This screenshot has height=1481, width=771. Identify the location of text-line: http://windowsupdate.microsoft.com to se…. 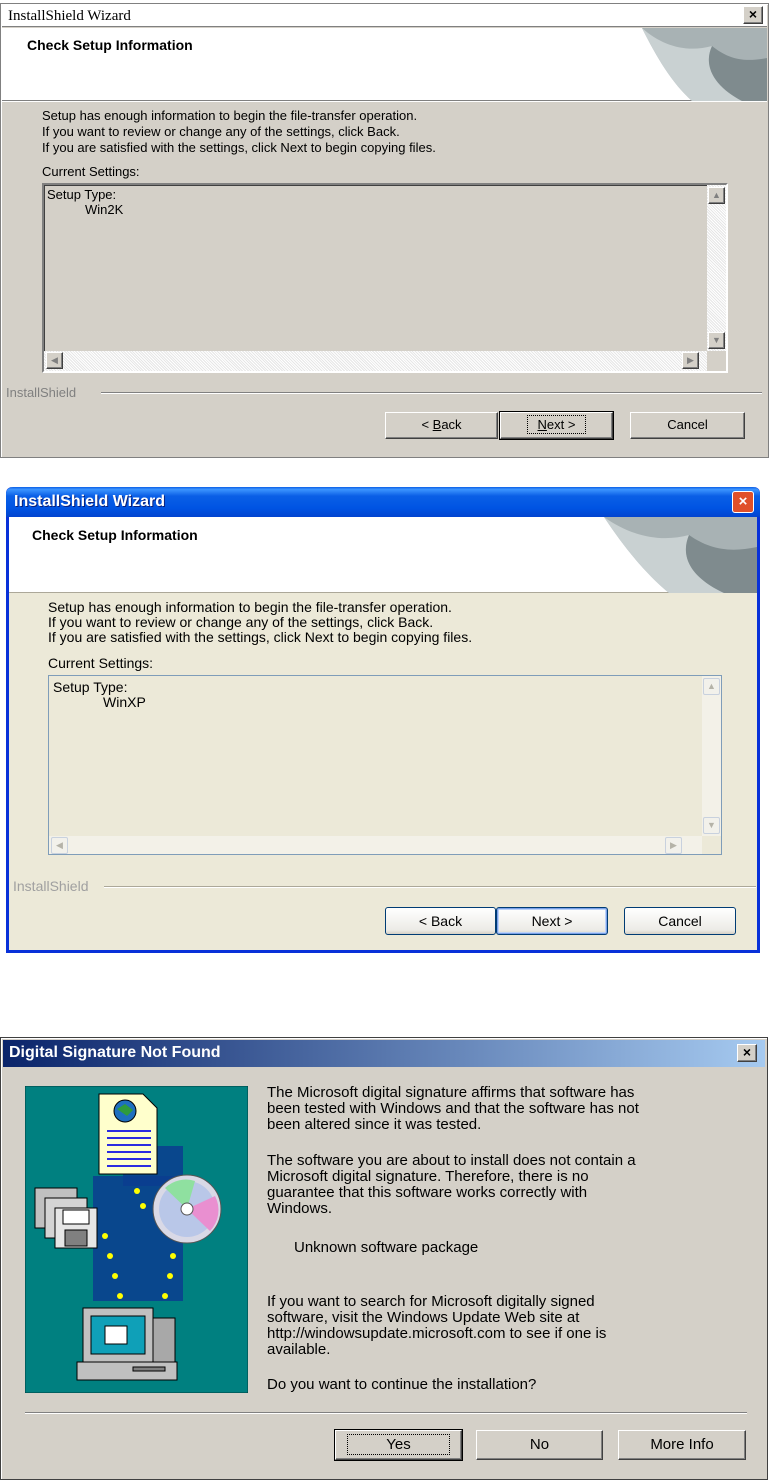
(437, 1333).